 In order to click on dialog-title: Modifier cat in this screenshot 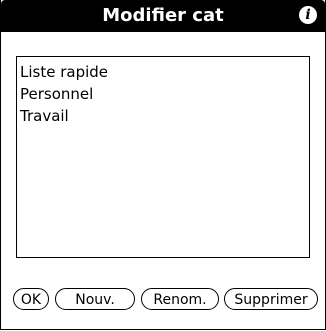, I will do `click(163, 15)`.